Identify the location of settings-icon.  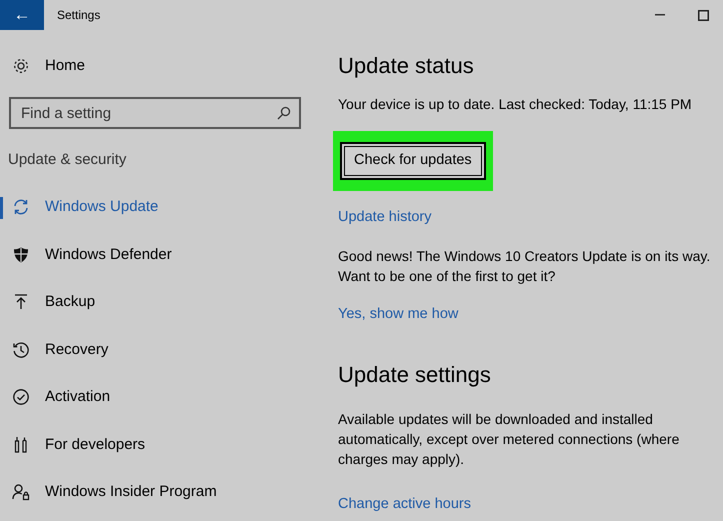
(21, 66).